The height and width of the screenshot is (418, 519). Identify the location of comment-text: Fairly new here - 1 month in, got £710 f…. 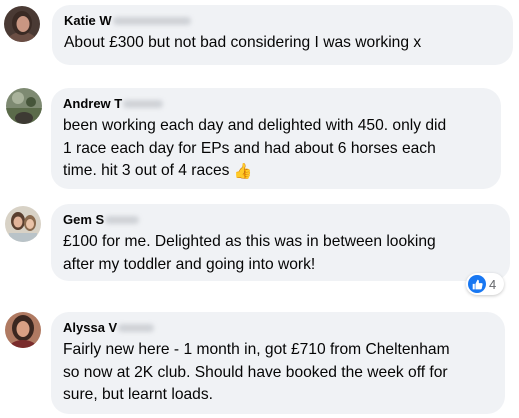
(256, 372).